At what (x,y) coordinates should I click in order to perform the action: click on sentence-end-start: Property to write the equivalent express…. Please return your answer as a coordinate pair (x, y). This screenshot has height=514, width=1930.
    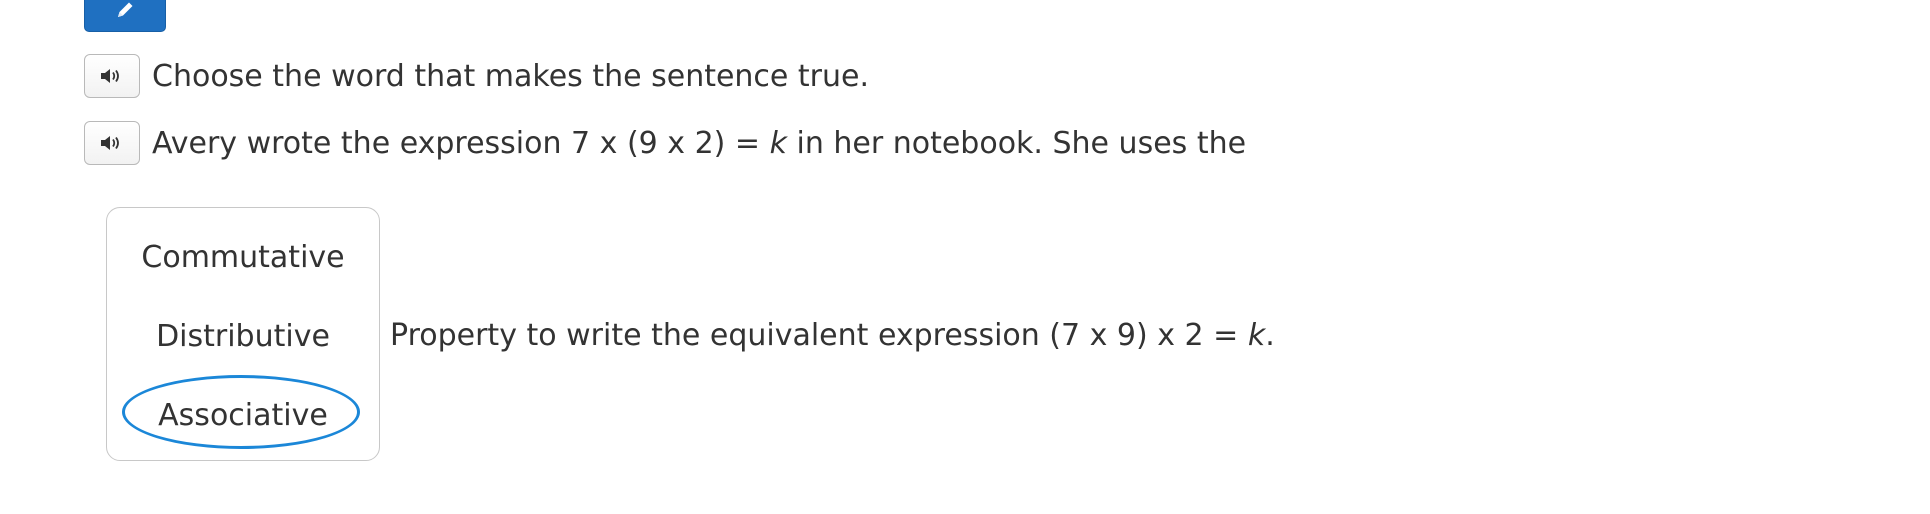
    Looking at the image, I should click on (819, 335).